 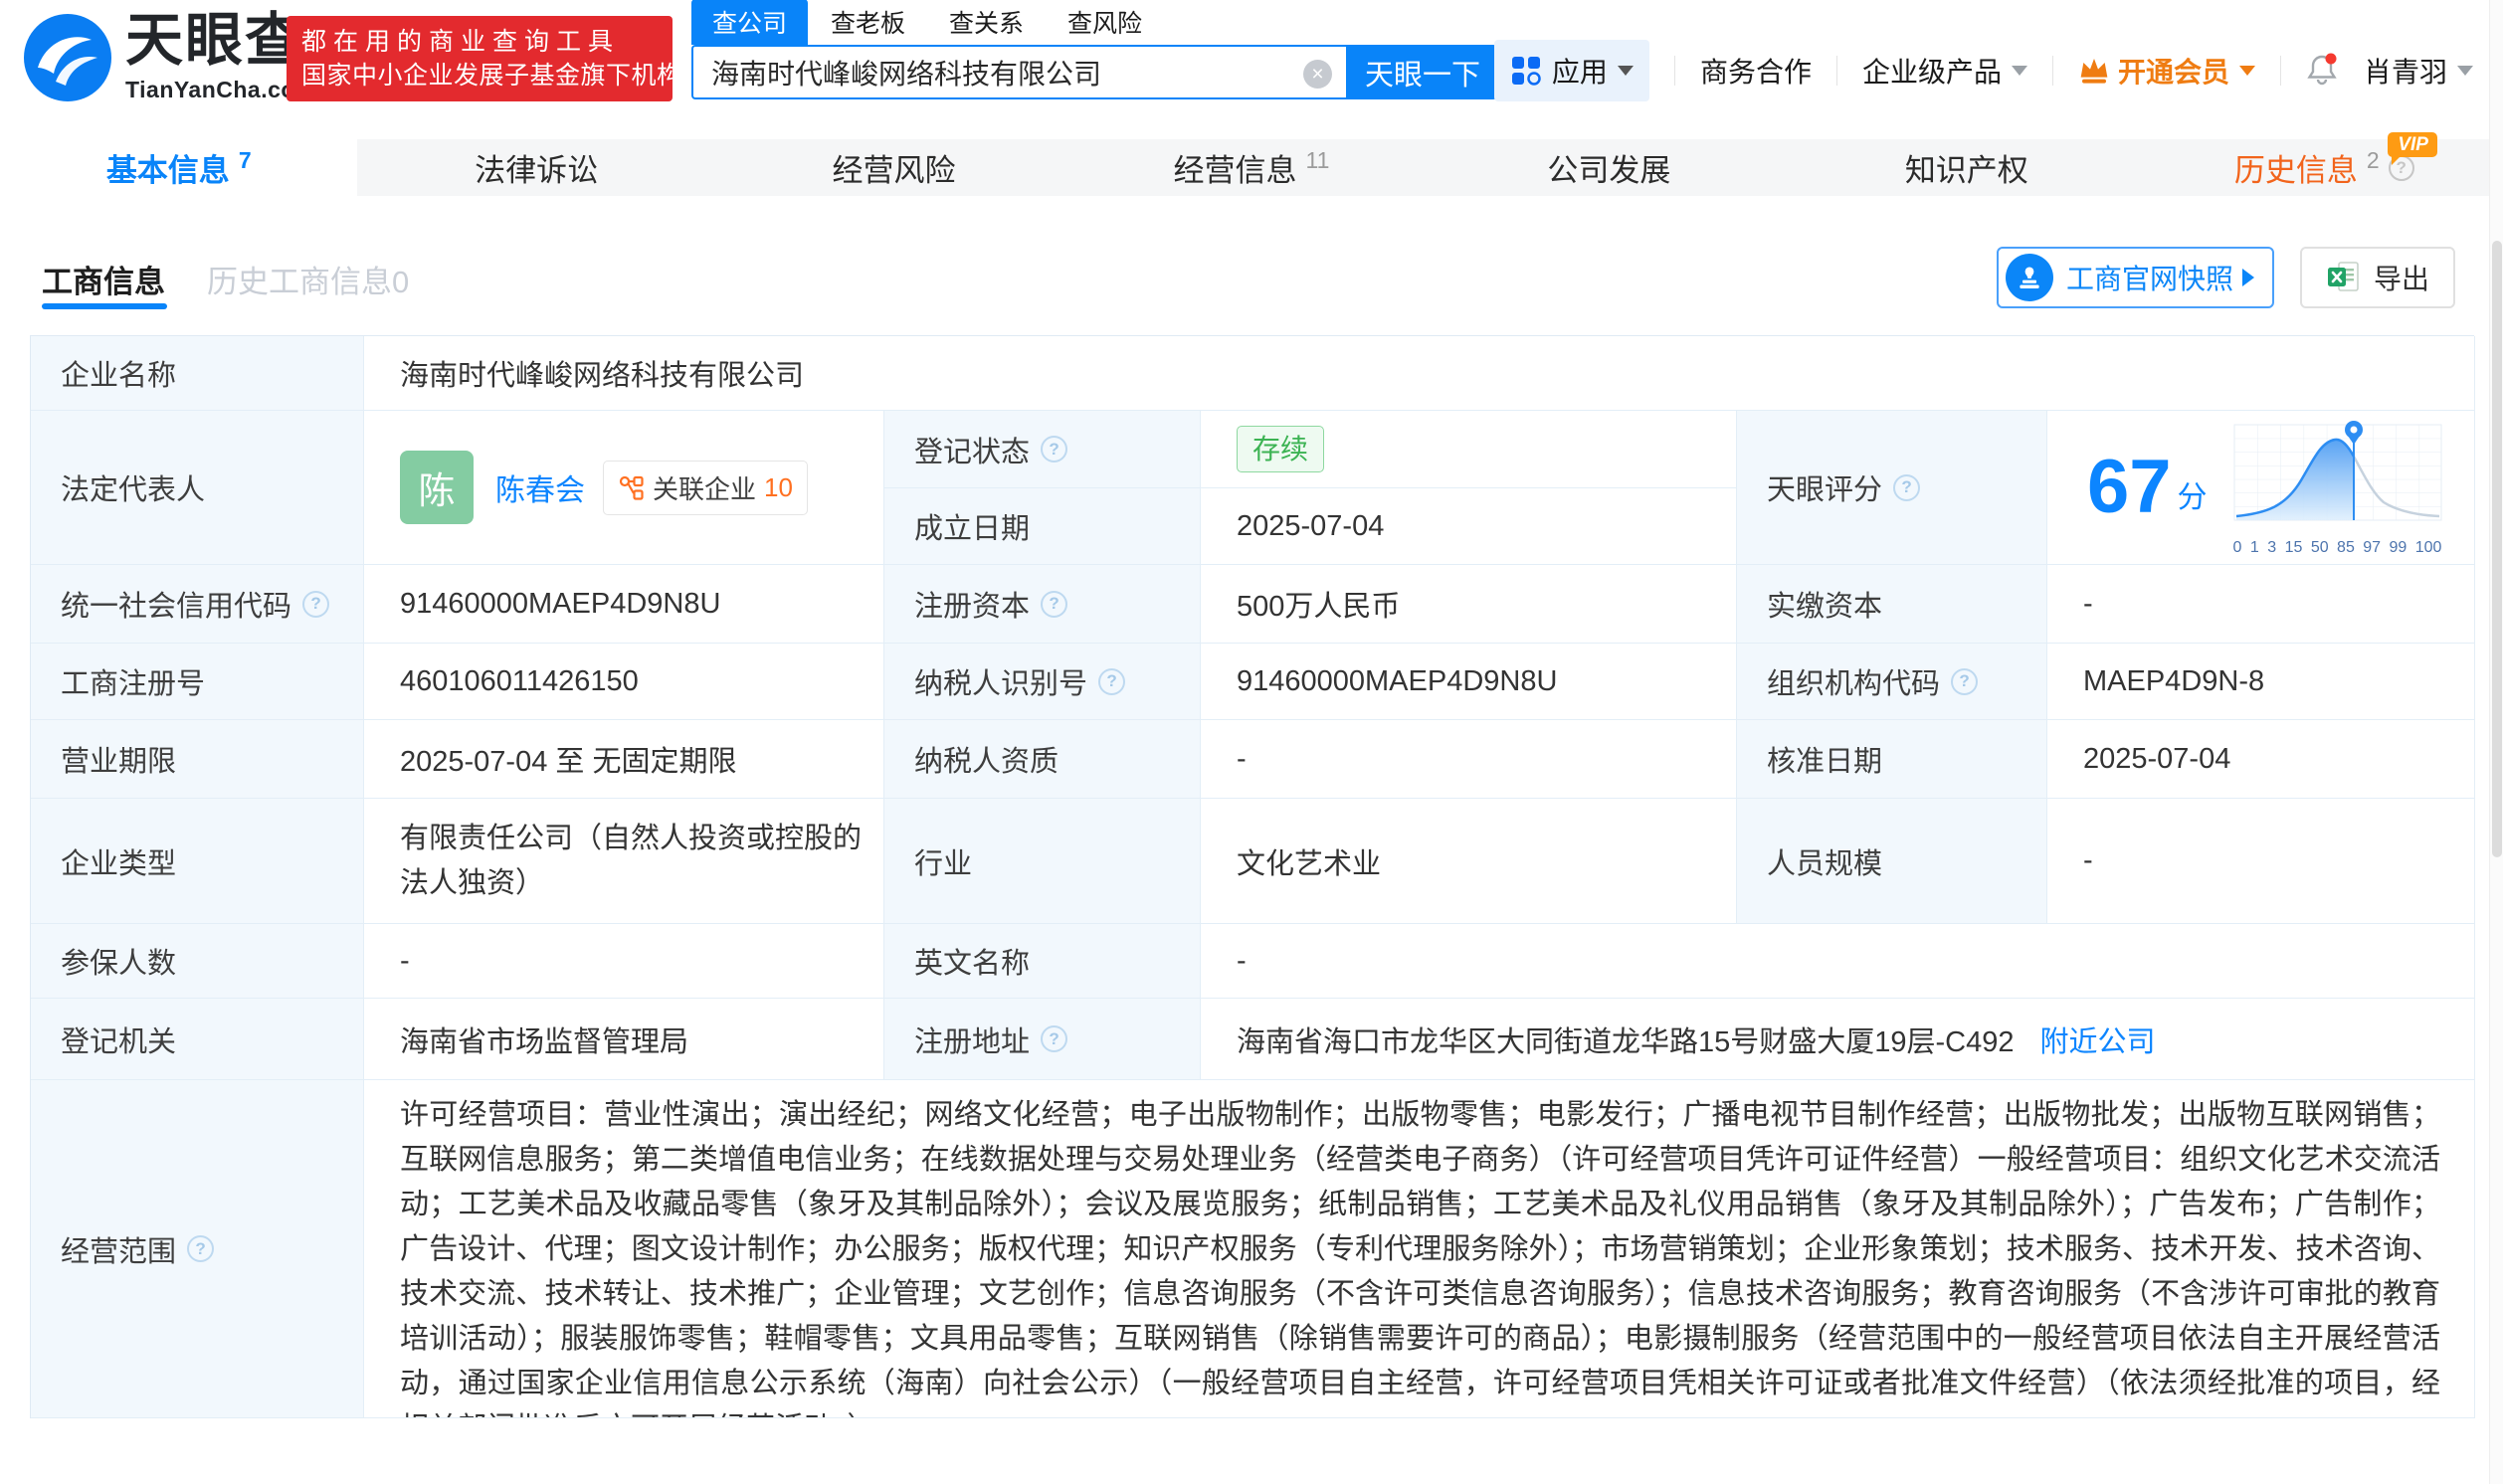 What do you see at coordinates (1042, 526) in the screenshot?
I see `est-date-label: 成立日期` at bounding box center [1042, 526].